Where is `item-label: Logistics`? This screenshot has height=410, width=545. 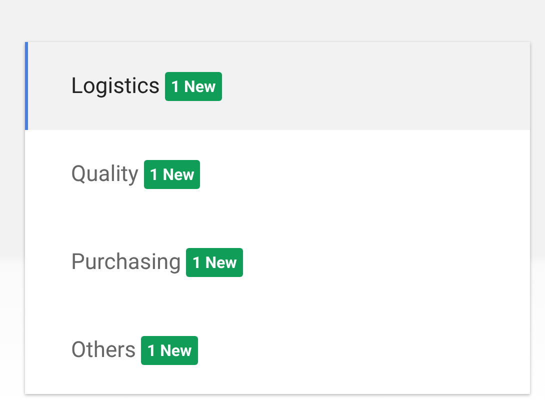 item-label: Logistics is located at coordinates (115, 86).